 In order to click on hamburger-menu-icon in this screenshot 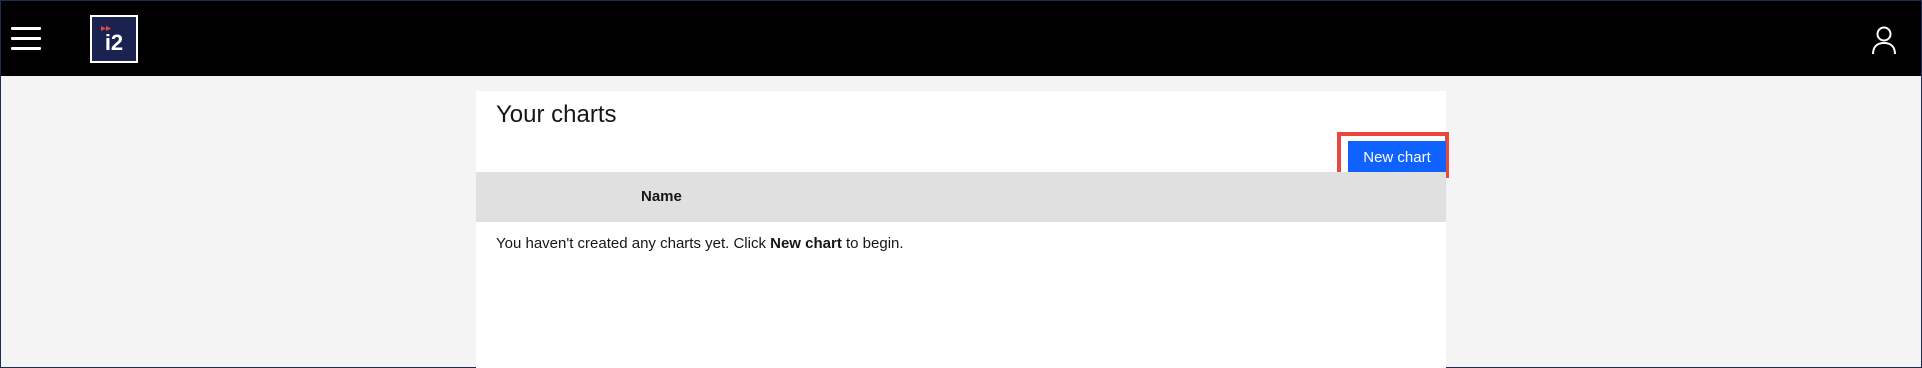, I will do `click(27, 39)`.